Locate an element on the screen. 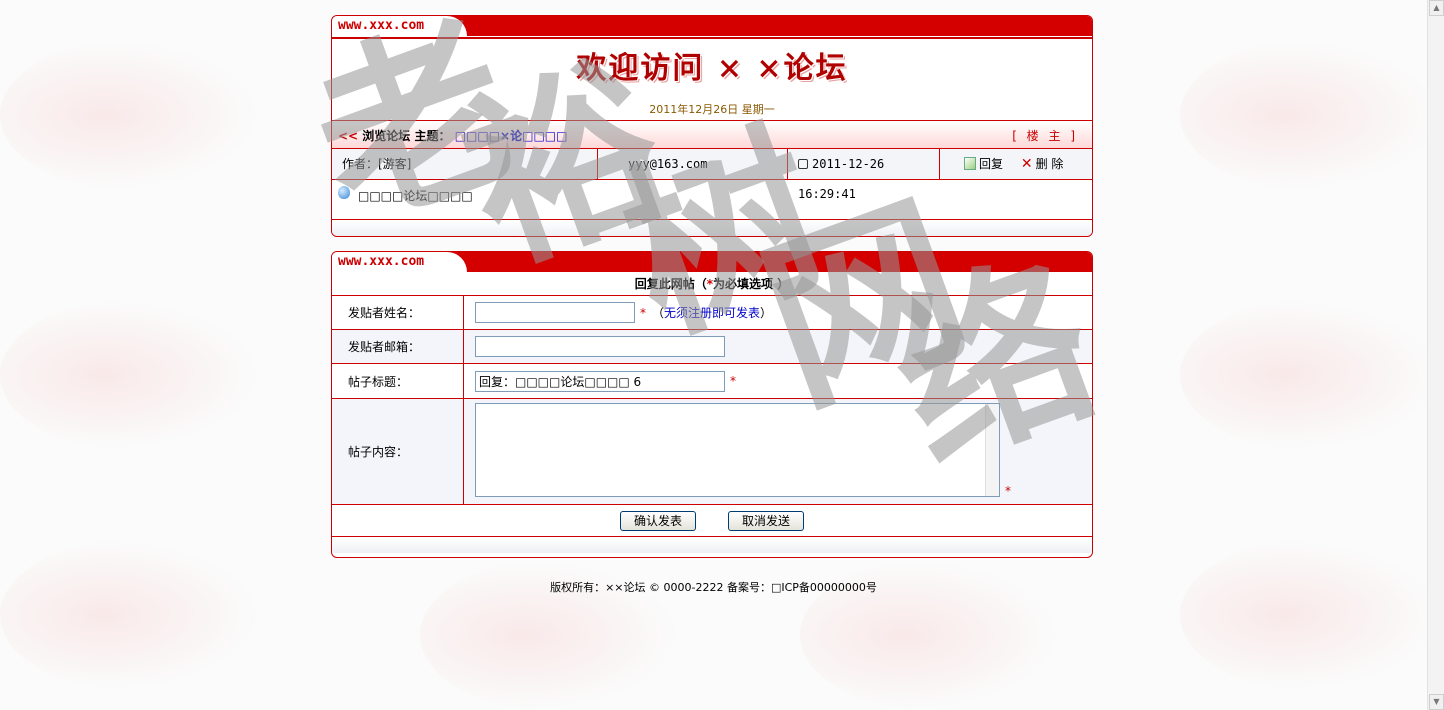 The height and width of the screenshot is (710, 1444). delete-button: ✕ 删 除 is located at coordinates (1042, 164).